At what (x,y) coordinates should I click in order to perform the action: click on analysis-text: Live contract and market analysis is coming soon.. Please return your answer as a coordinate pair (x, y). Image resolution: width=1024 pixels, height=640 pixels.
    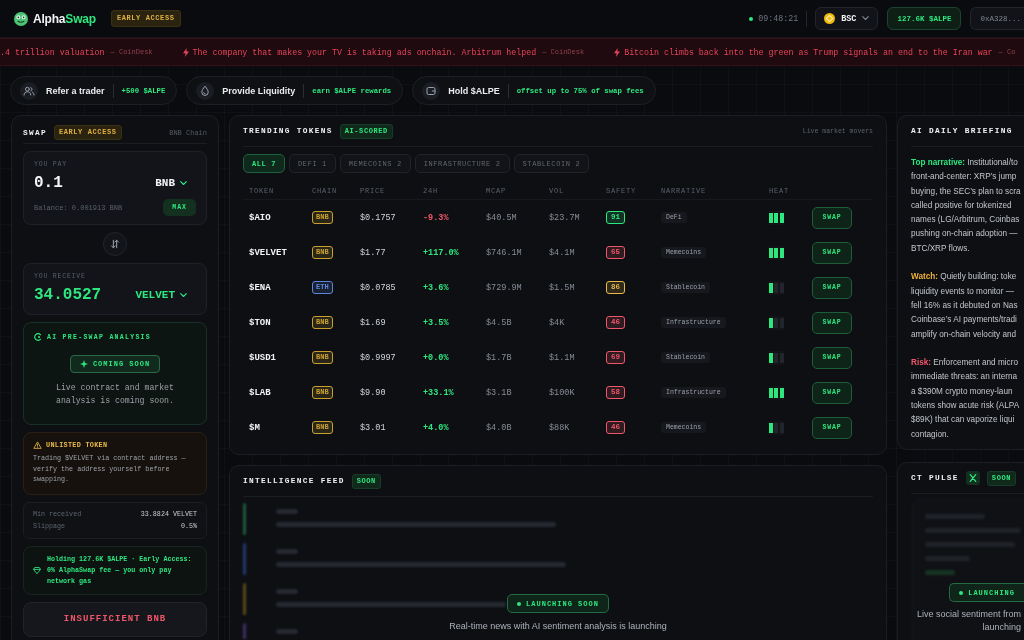
    Looking at the image, I should click on (115, 394).